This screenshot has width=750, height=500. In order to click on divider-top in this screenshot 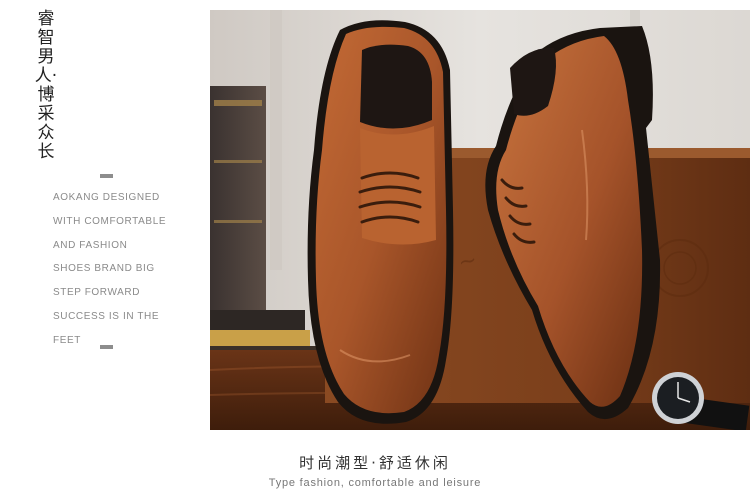, I will do `click(106, 176)`.